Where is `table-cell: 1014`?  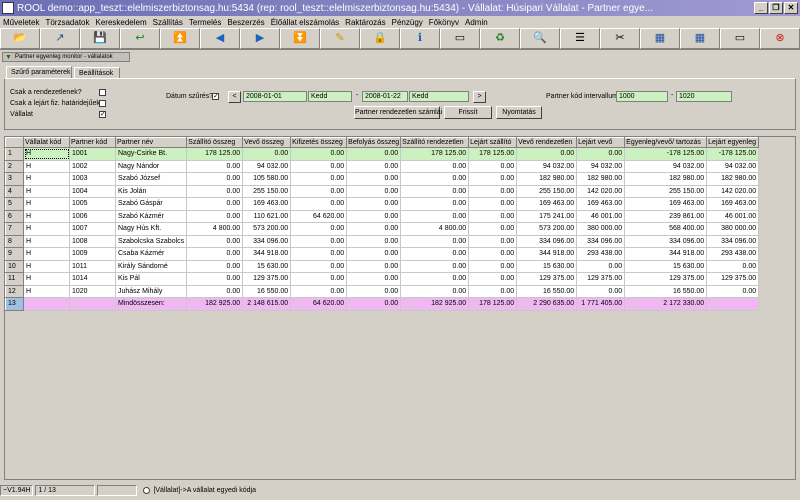
table-cell: 1014 is located at coordinates (92, 279).